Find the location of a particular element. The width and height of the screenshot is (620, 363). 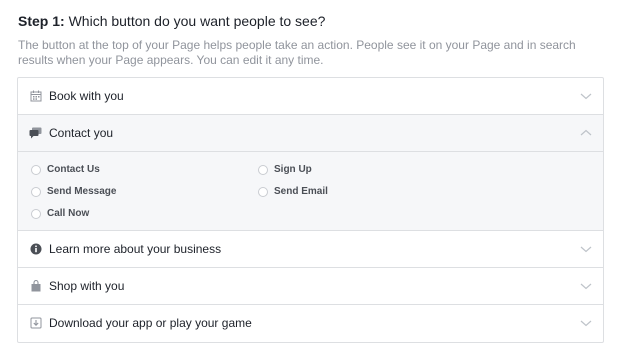

section-label: Book with you is located at coordinates (86, 96).